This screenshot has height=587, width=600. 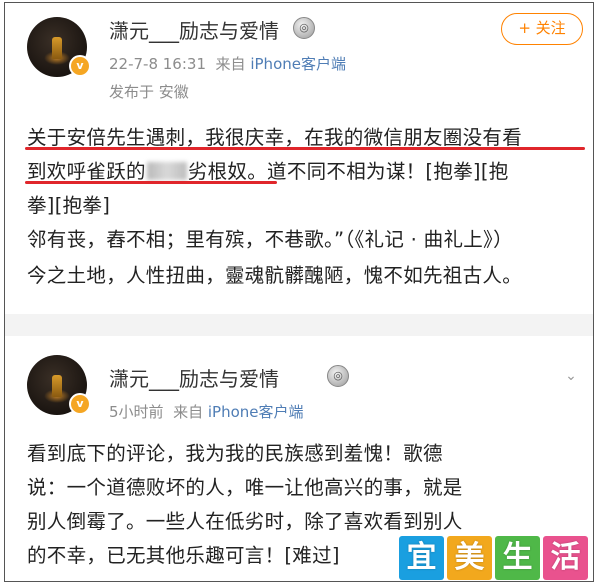 What do you see at coordinates (348, 171) in the screenshot?
I see `post-text-segment: 劣根奴。道不同不相为谋！[抱拳][抱` at bounding box center [348, 171].